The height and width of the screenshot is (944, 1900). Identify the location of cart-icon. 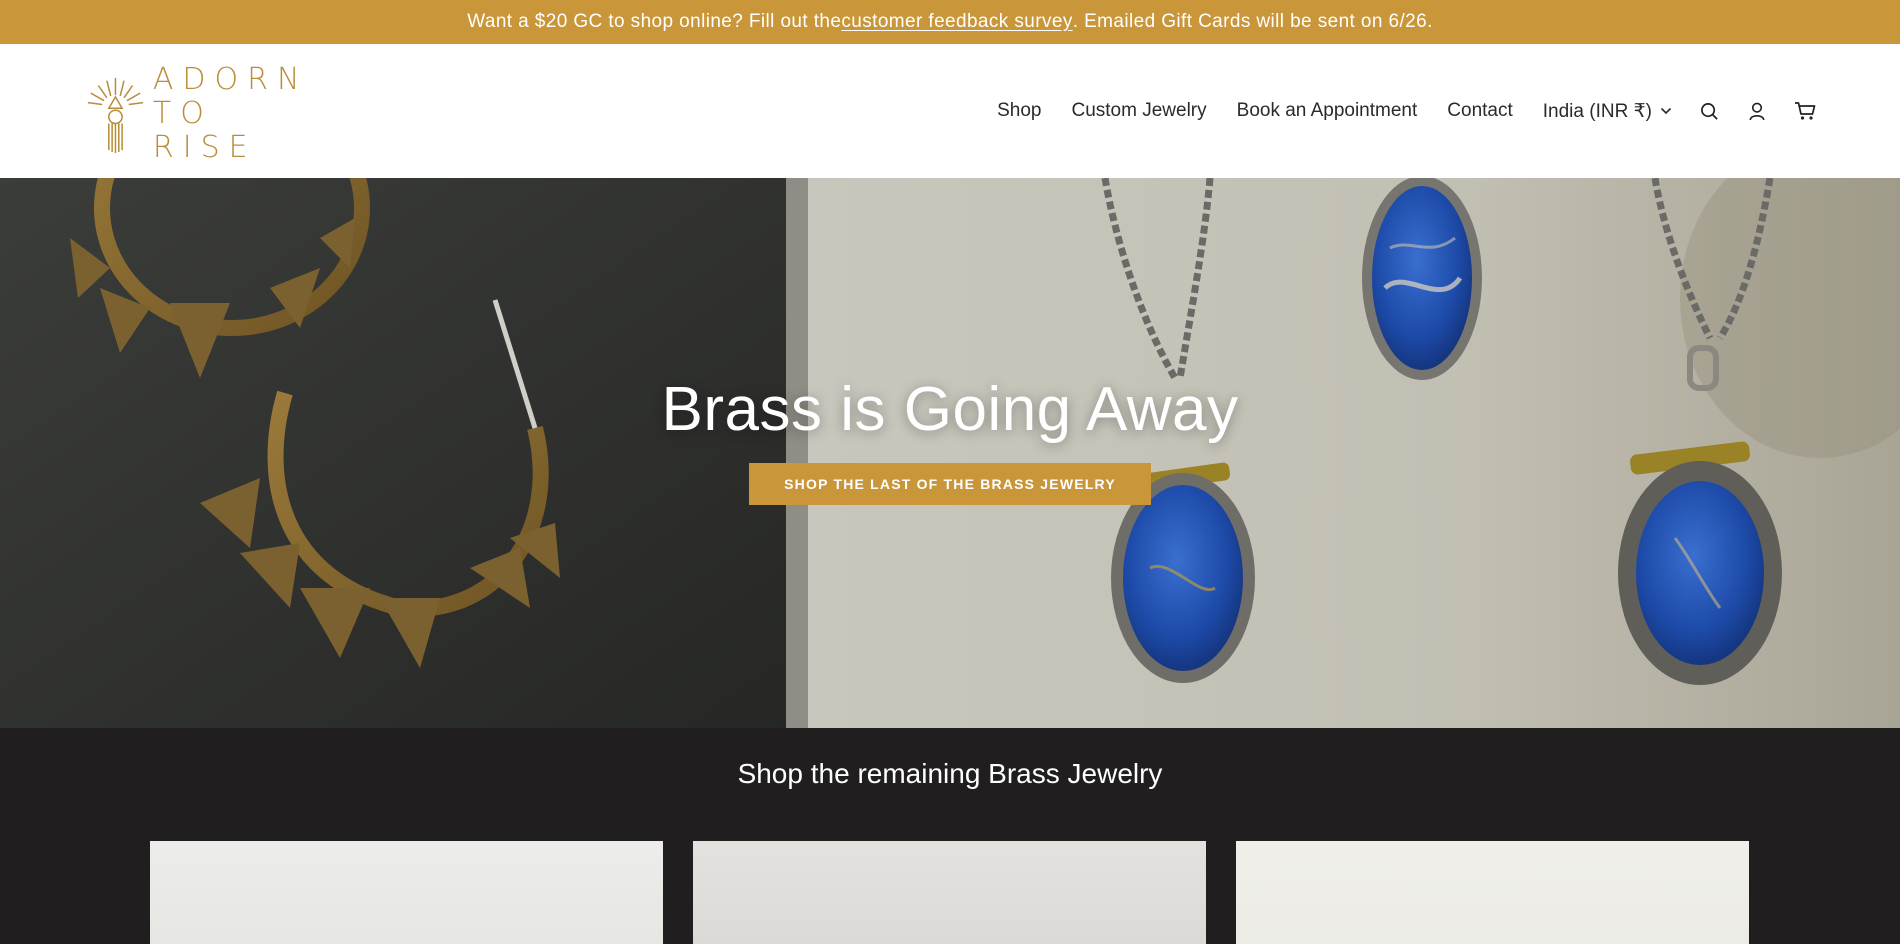
(1805, 111).